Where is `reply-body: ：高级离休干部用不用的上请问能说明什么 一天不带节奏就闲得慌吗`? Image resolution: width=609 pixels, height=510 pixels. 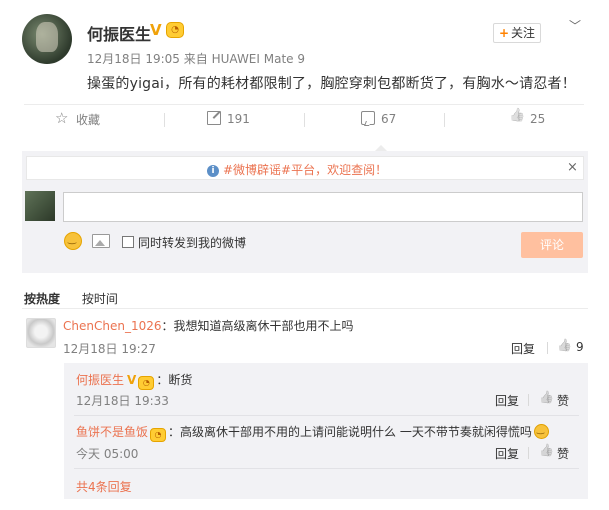 reply-body: ：高级离休干部用不用的上请问能说明什么 一天不带节奏就闲得慌吗 is located at coordinates (350, 432).